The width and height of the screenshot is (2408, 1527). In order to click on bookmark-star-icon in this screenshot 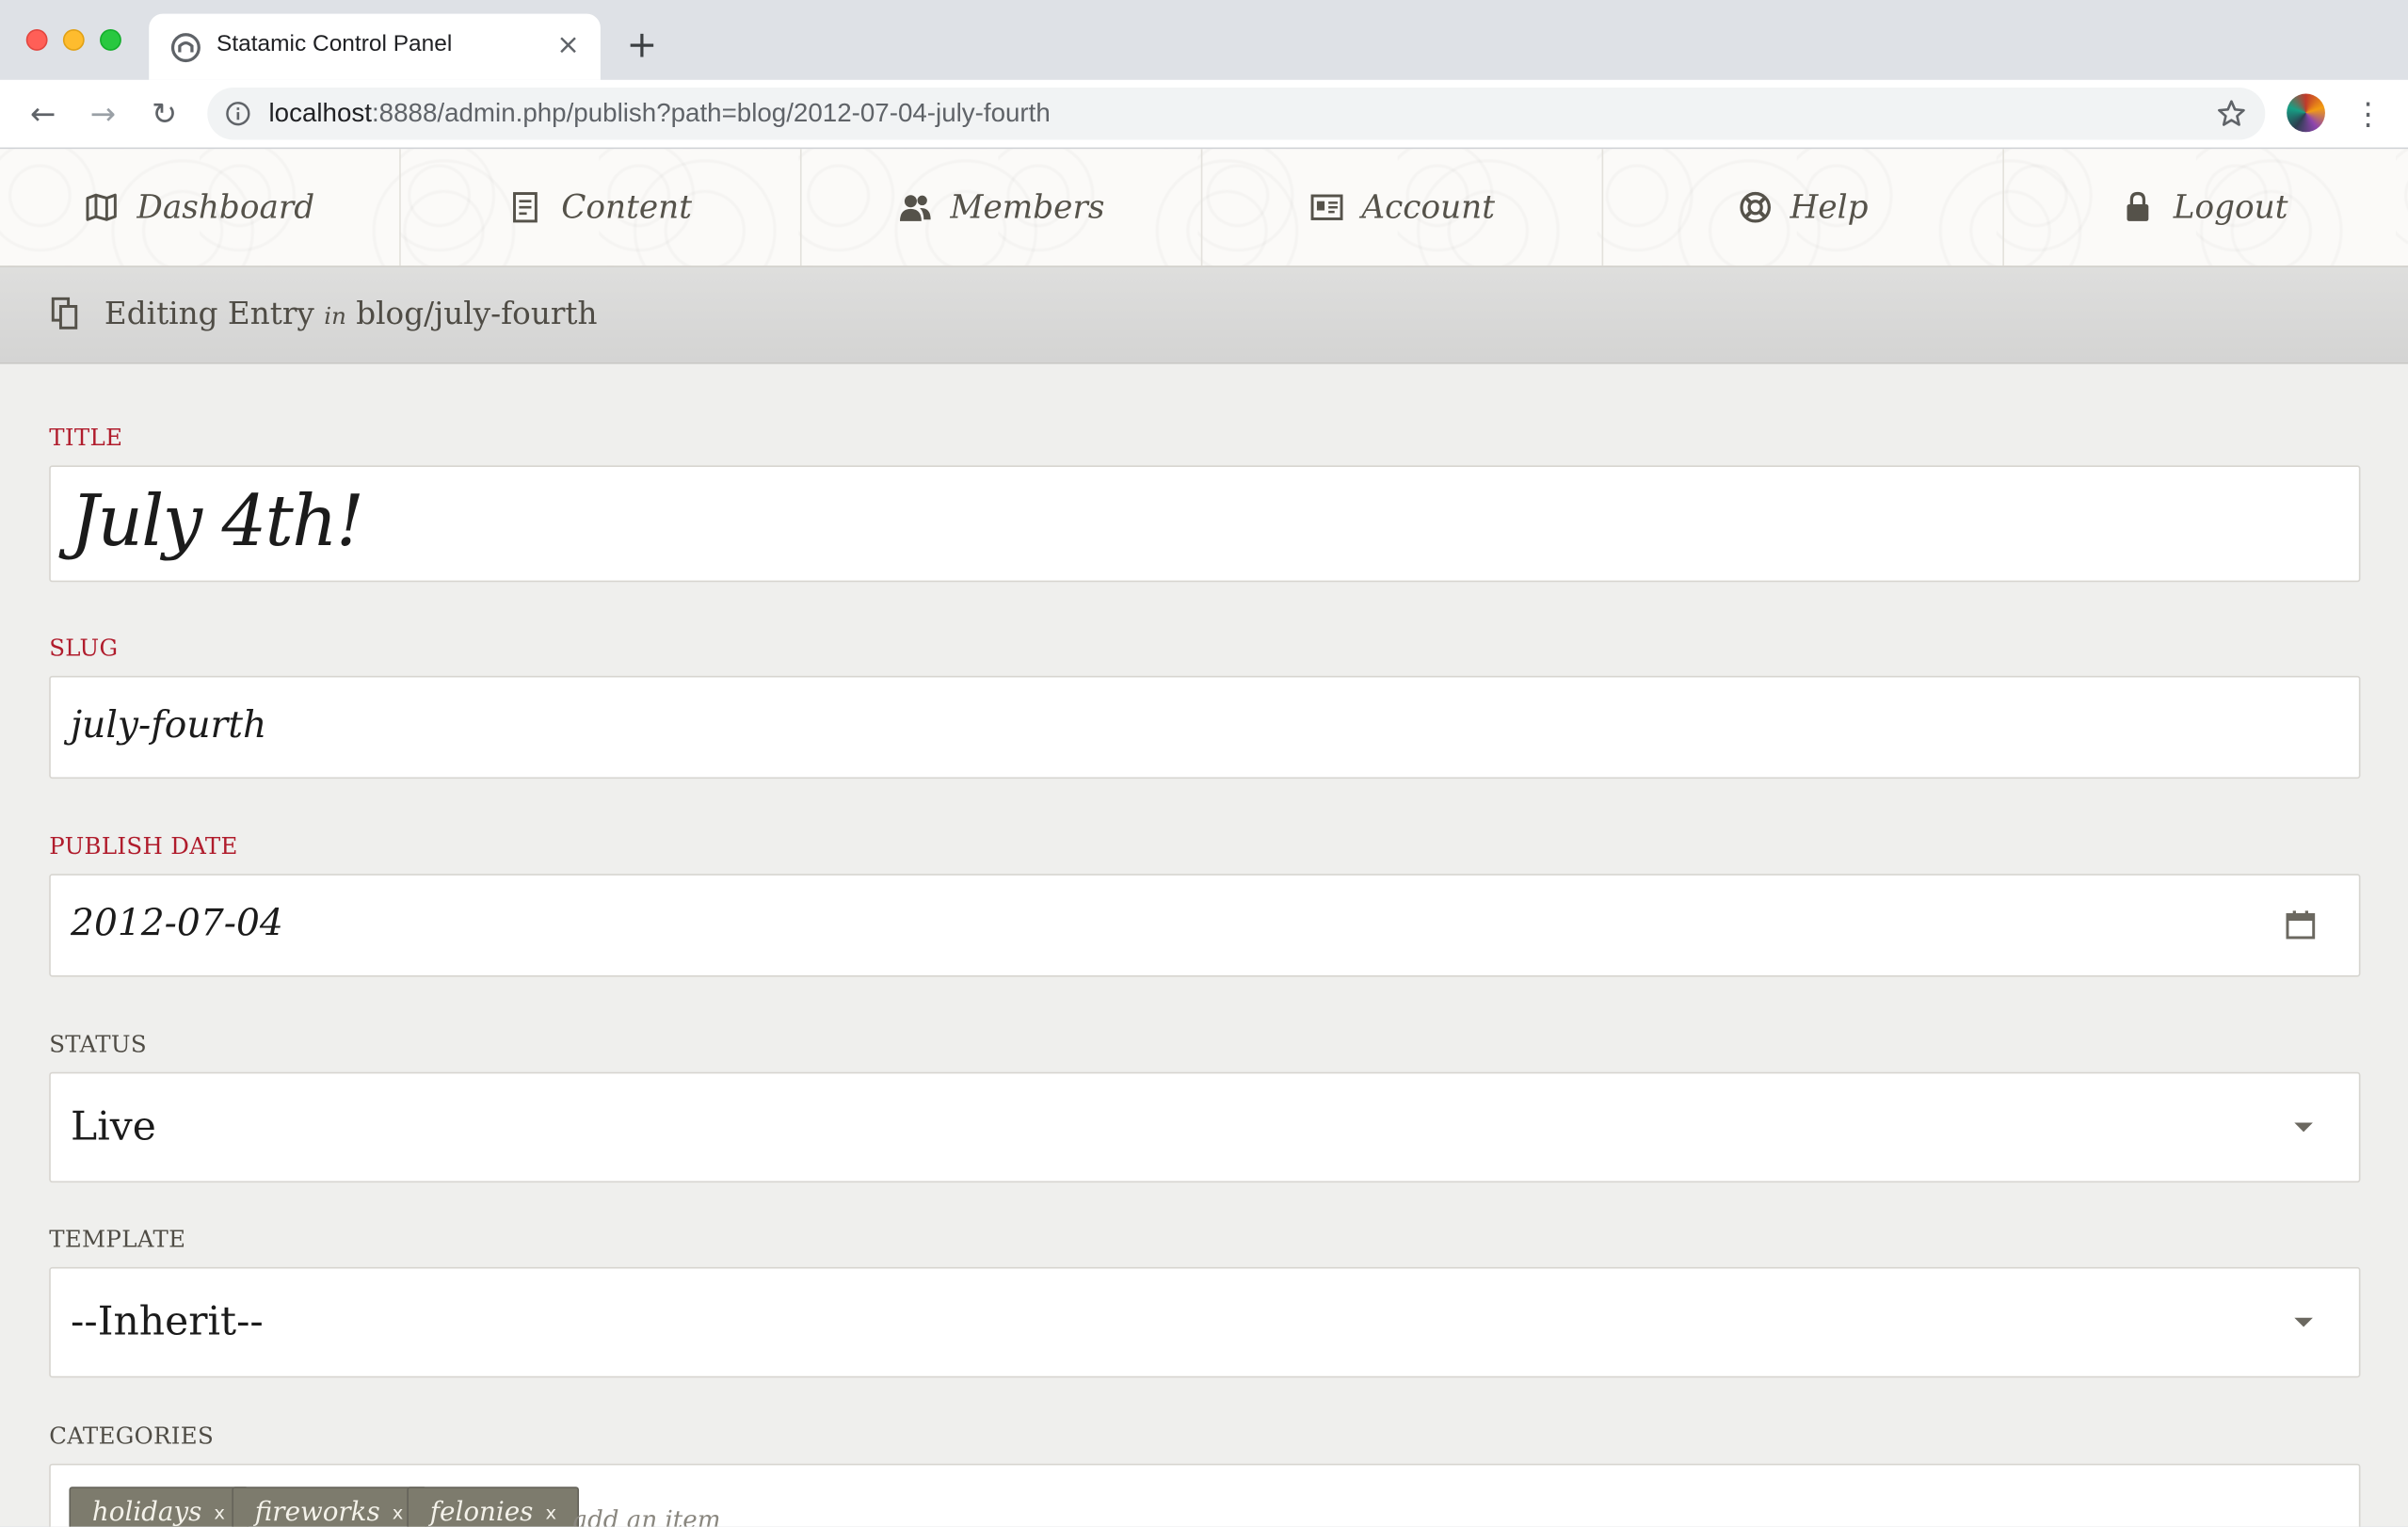, I will do `click(2231, 113)`.